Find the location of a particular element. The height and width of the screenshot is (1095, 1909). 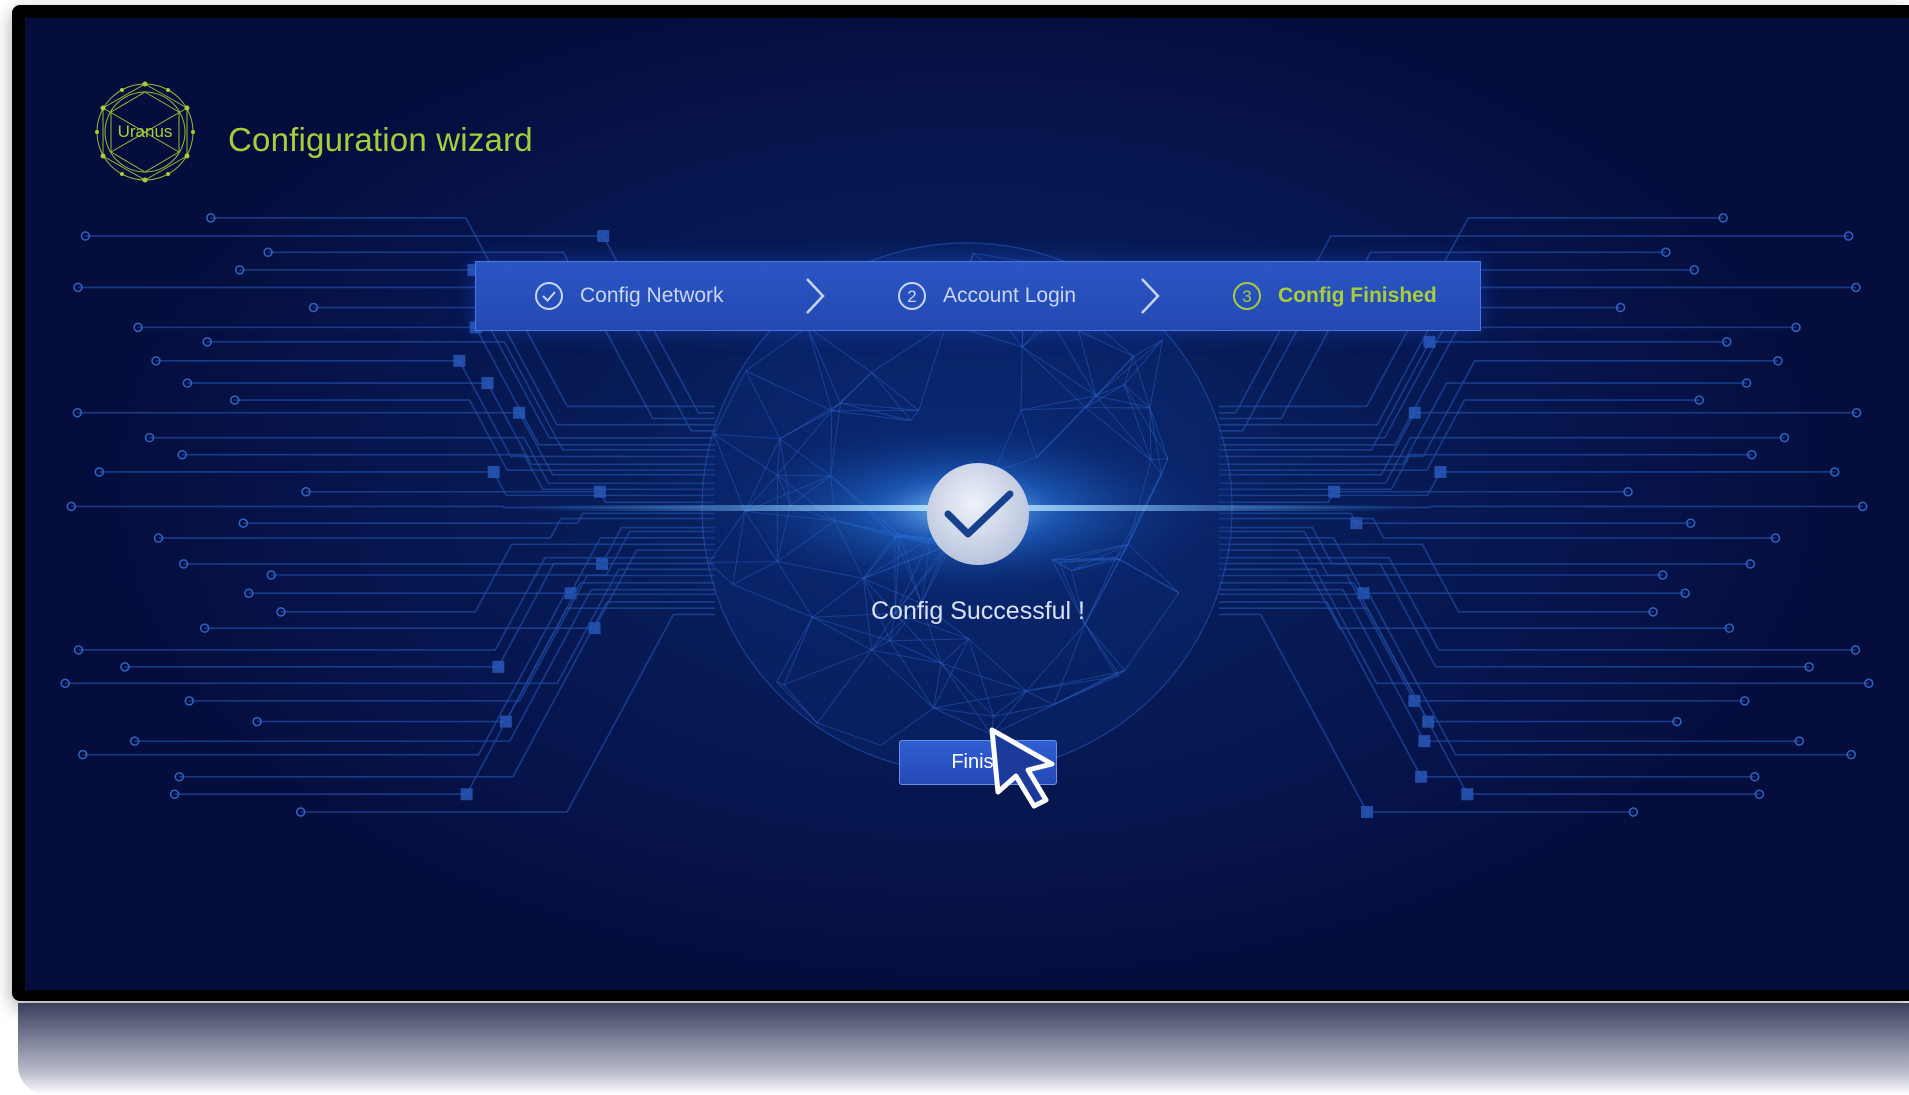

check-circle-icon is located at coordinates (549, 296).